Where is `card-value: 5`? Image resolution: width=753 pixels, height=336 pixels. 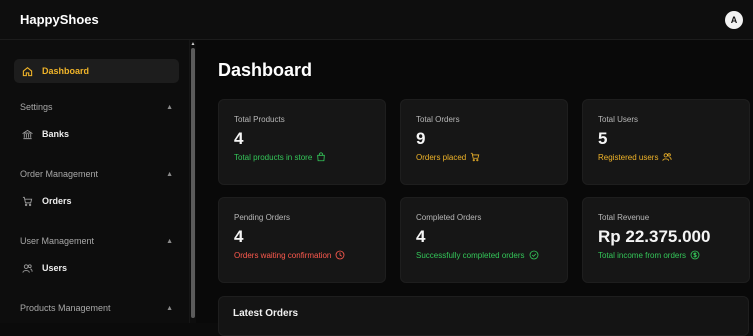
card-value: 5 is located at coordinates (603, 138).